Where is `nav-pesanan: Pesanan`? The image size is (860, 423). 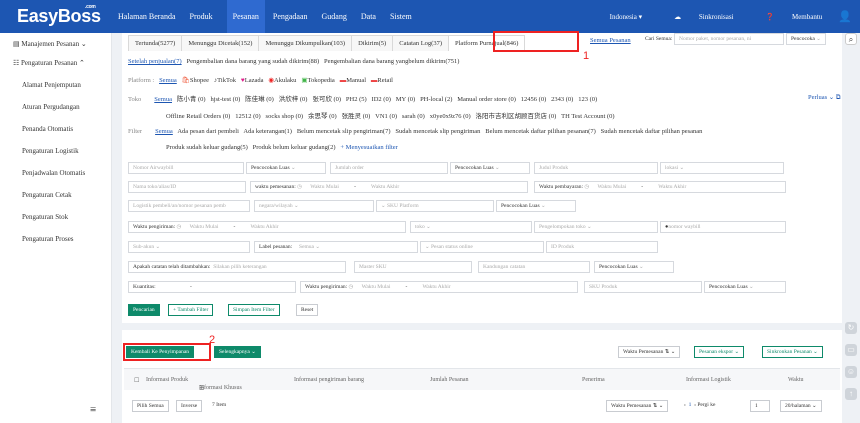
nav-pesanan: Pesanan is located at coordinates (245, 16).